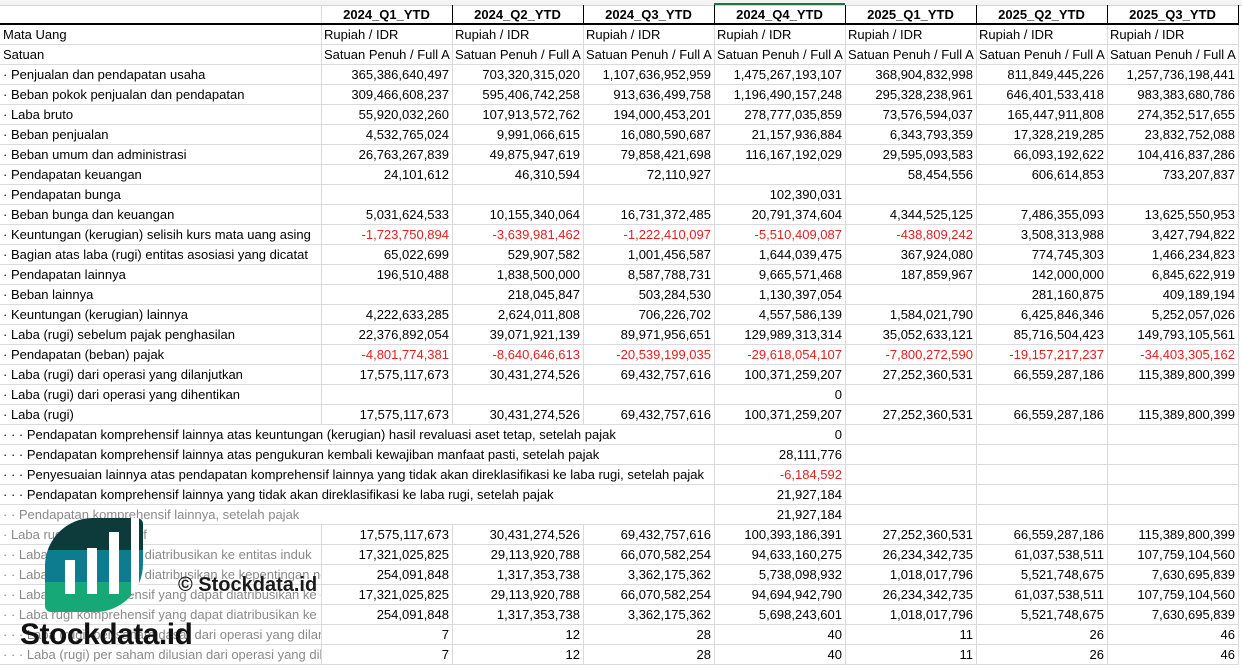 This screenshot has height=668, width=1242. What do you see at coordinates (387, 135) in the screenshot?
I see `value-cell: 4,532,765,024` at bounding box center [387, 135].